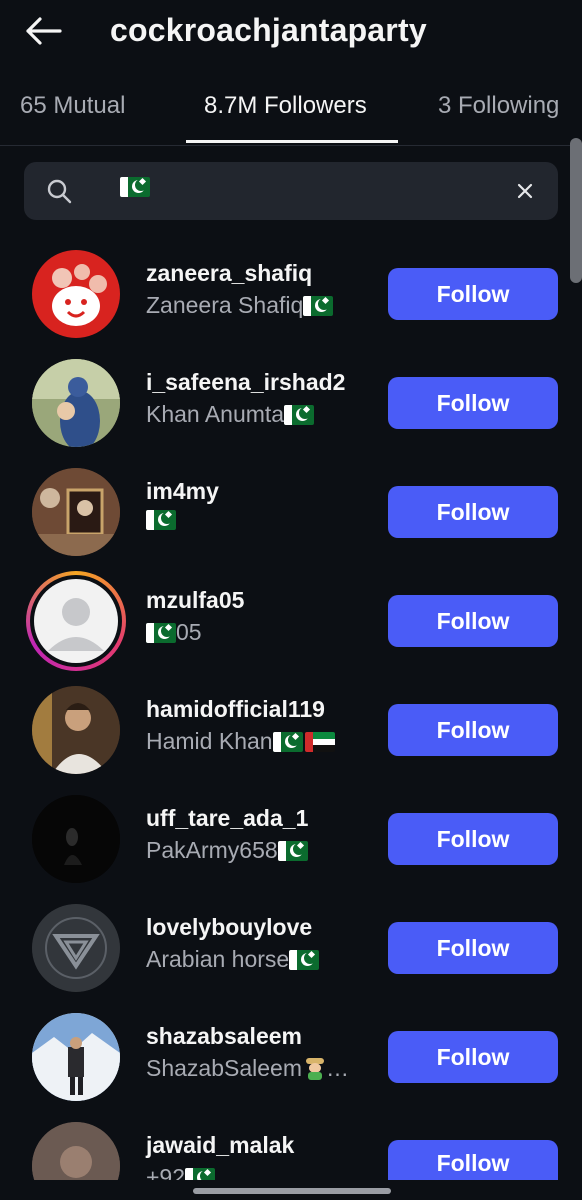 This screenshot has height=1200, width=582. I want to click on display-name: Arabian horse, so click(233, 959).